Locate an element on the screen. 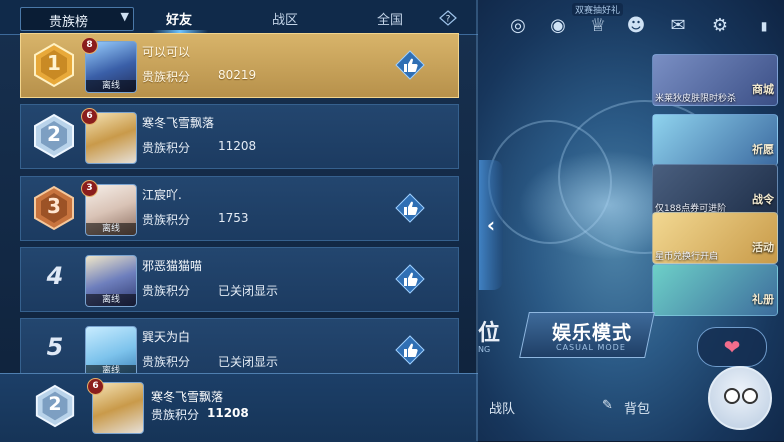 This screenshot has height=442, width=784. side-card-tag: 战令 is located at coordinates (763, 199).